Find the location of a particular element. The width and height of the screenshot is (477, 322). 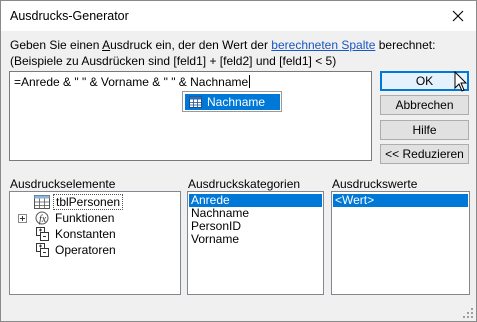

list-item-wert: <Wert> is located at coordinates (400, 200).